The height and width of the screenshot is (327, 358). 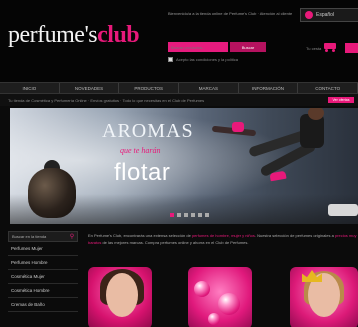 I want to click on nav-item-marcas: Marcas, so click(x=209, y=88).